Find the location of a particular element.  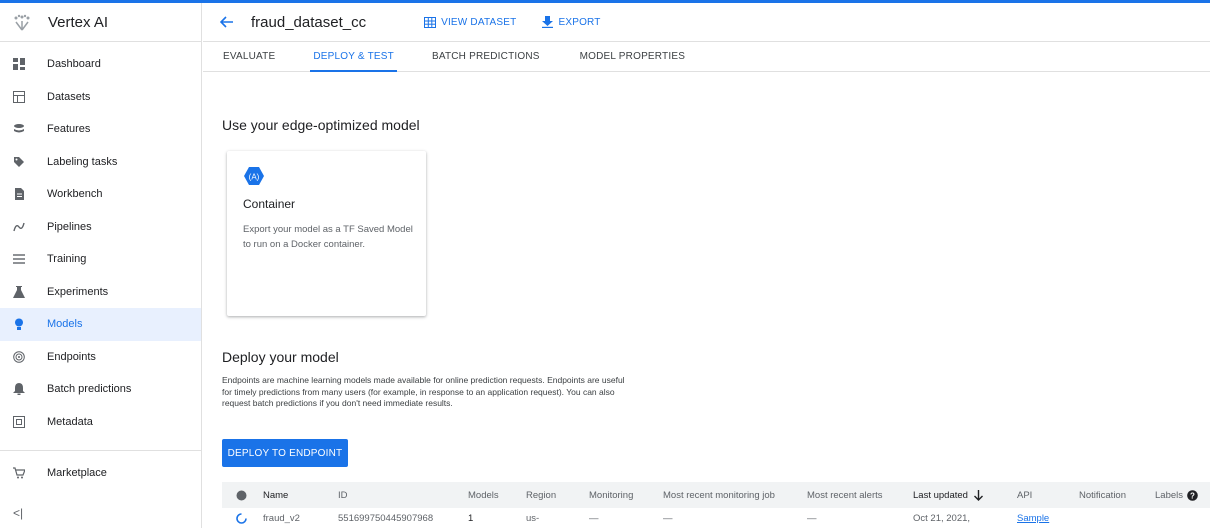

endpoint-last-updated: Oct 21, 2021, is located at coordinates (942, 518).